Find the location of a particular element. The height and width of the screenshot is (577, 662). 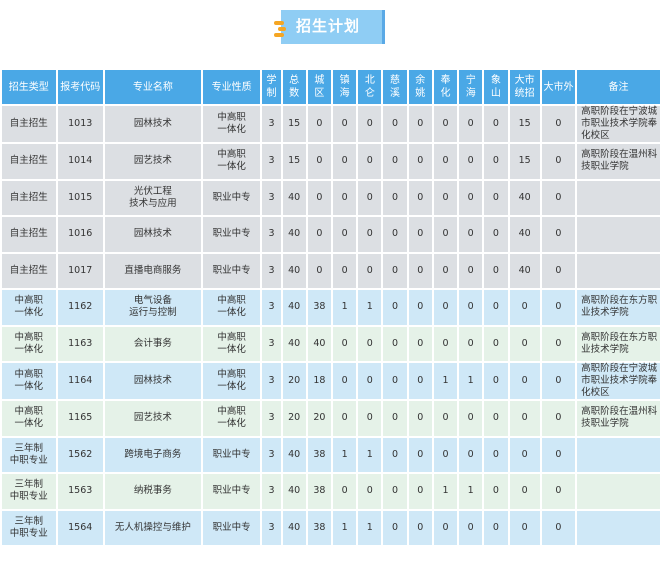

zhenhai-cell: 1 is located at coordinates (344, 307).